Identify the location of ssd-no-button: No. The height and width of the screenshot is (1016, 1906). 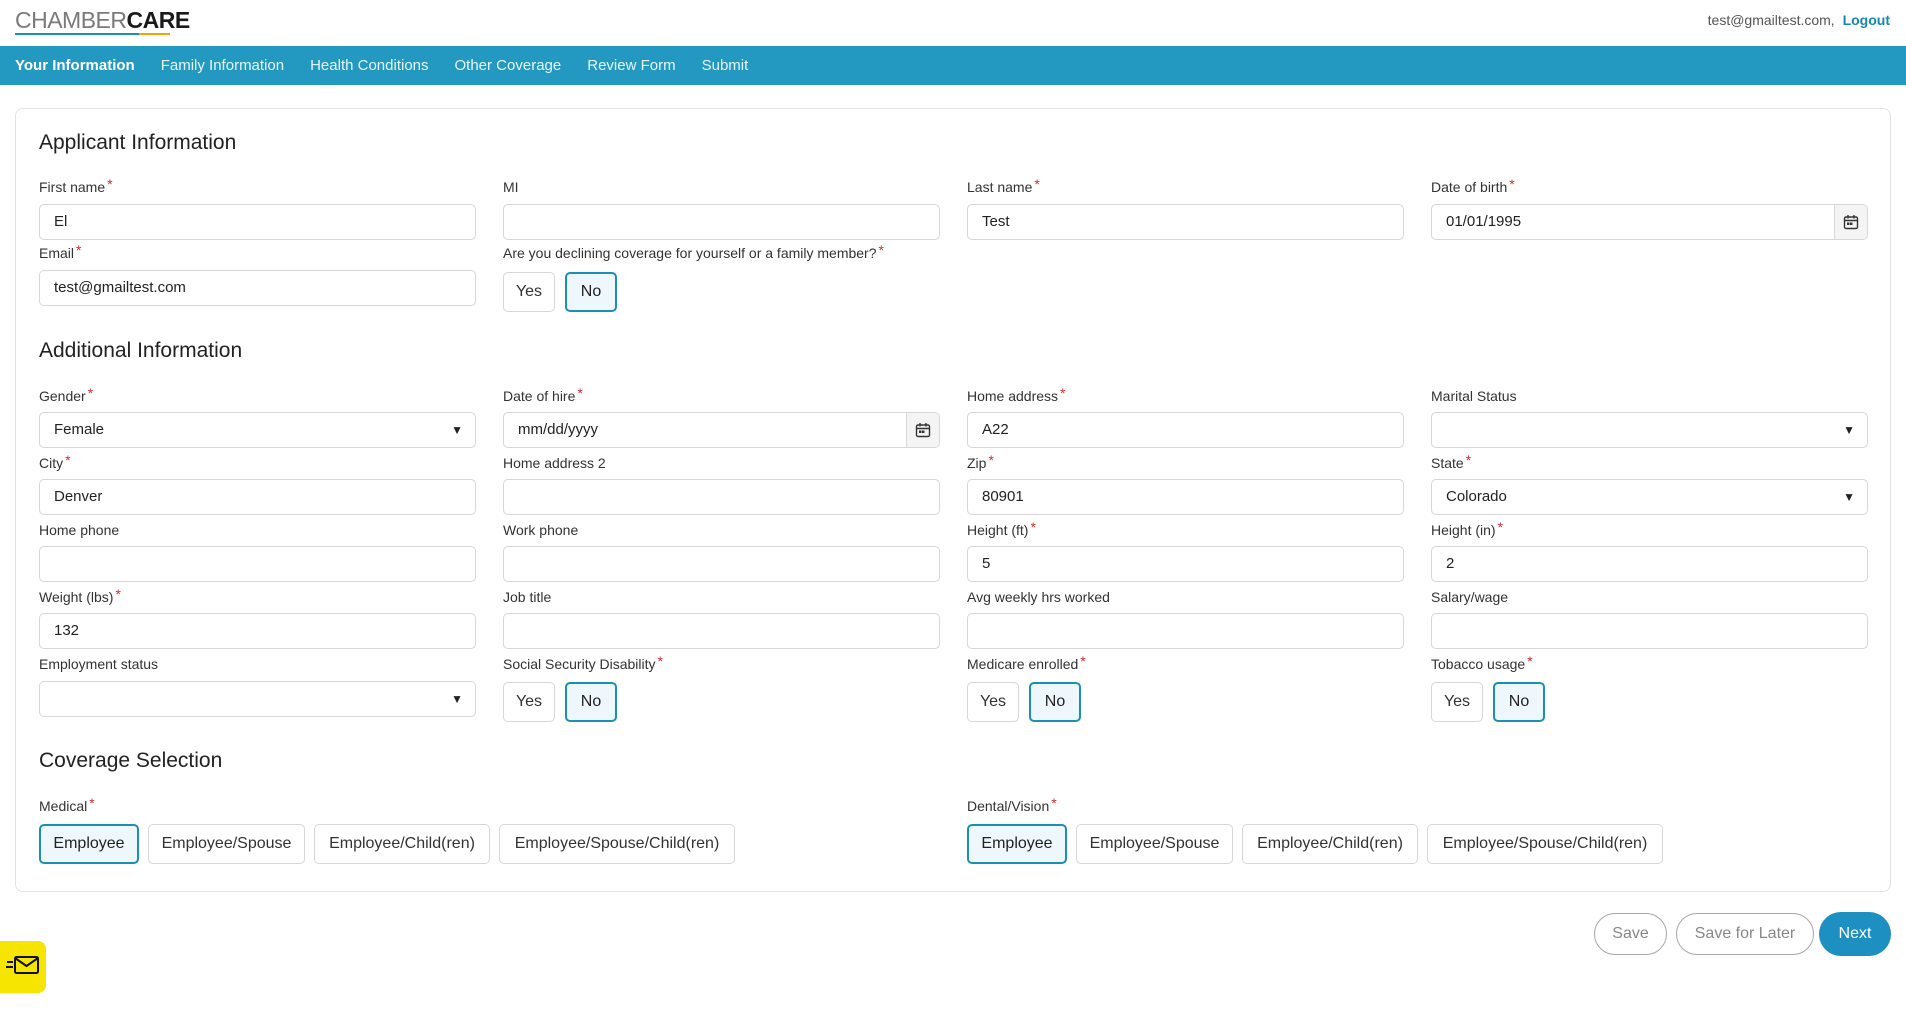
(591, 702).